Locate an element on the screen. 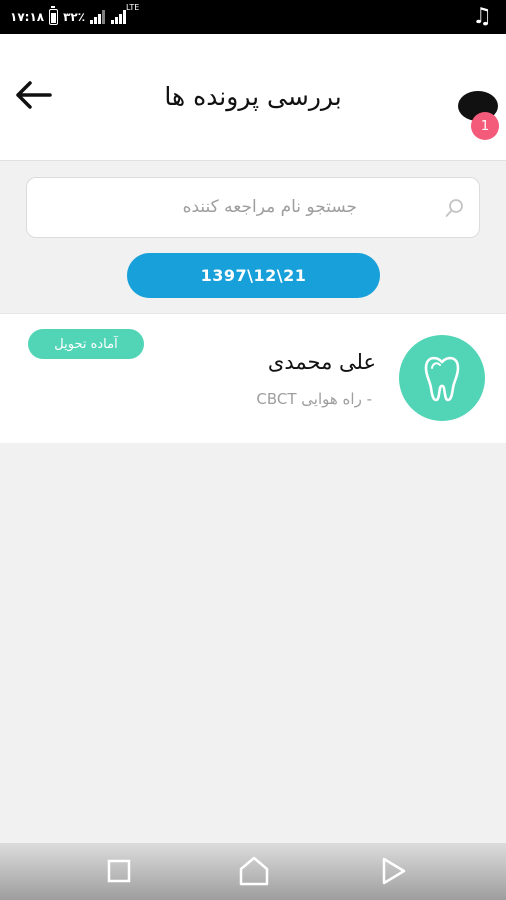 The image size is (506, 900). notification-badge: 1 is located at coordinates (485, 126).